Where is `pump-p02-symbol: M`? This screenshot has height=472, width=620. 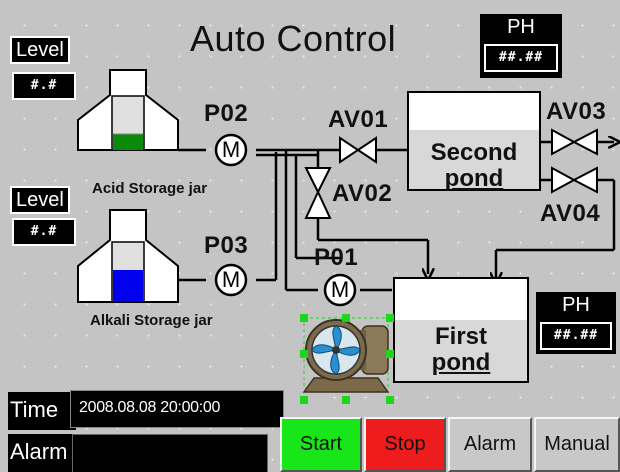 pump-p02-symbol: M is located at coordinates (231, 149).